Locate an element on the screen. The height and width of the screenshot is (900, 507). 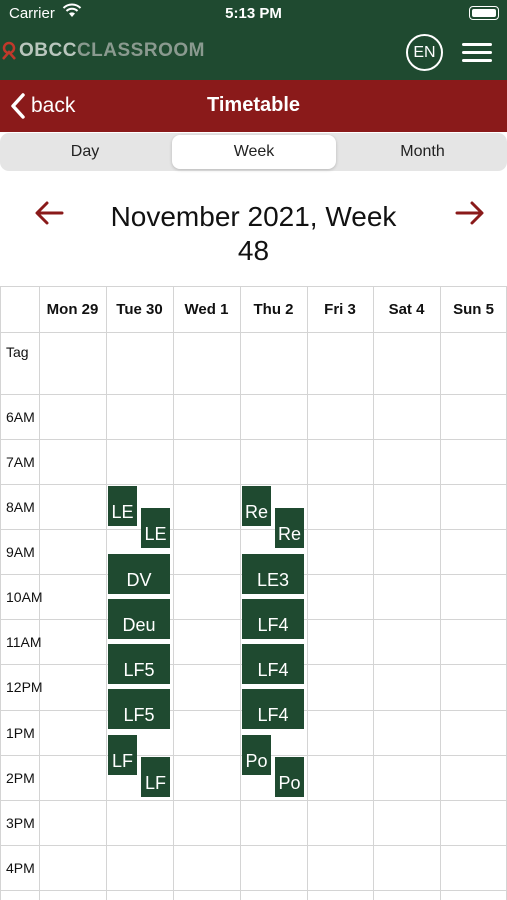
day-header: Fri 3 is located at coordinates (340, 309).